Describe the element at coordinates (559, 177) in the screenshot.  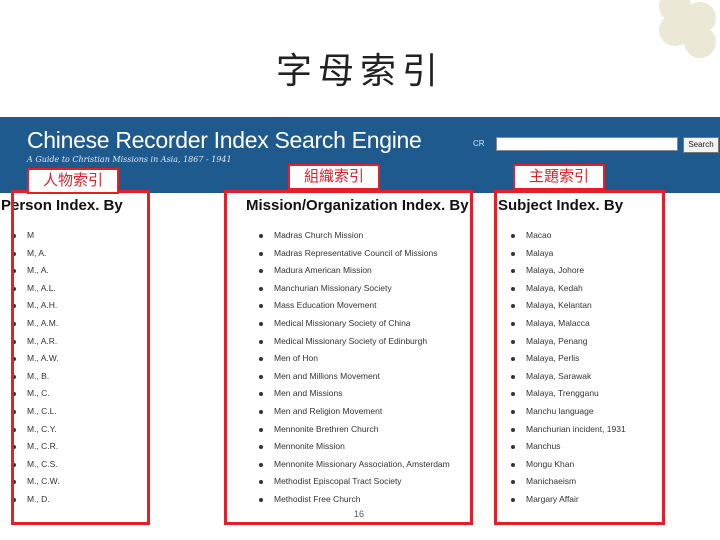
I see `subject-index-tag: 主題索引` at that location.